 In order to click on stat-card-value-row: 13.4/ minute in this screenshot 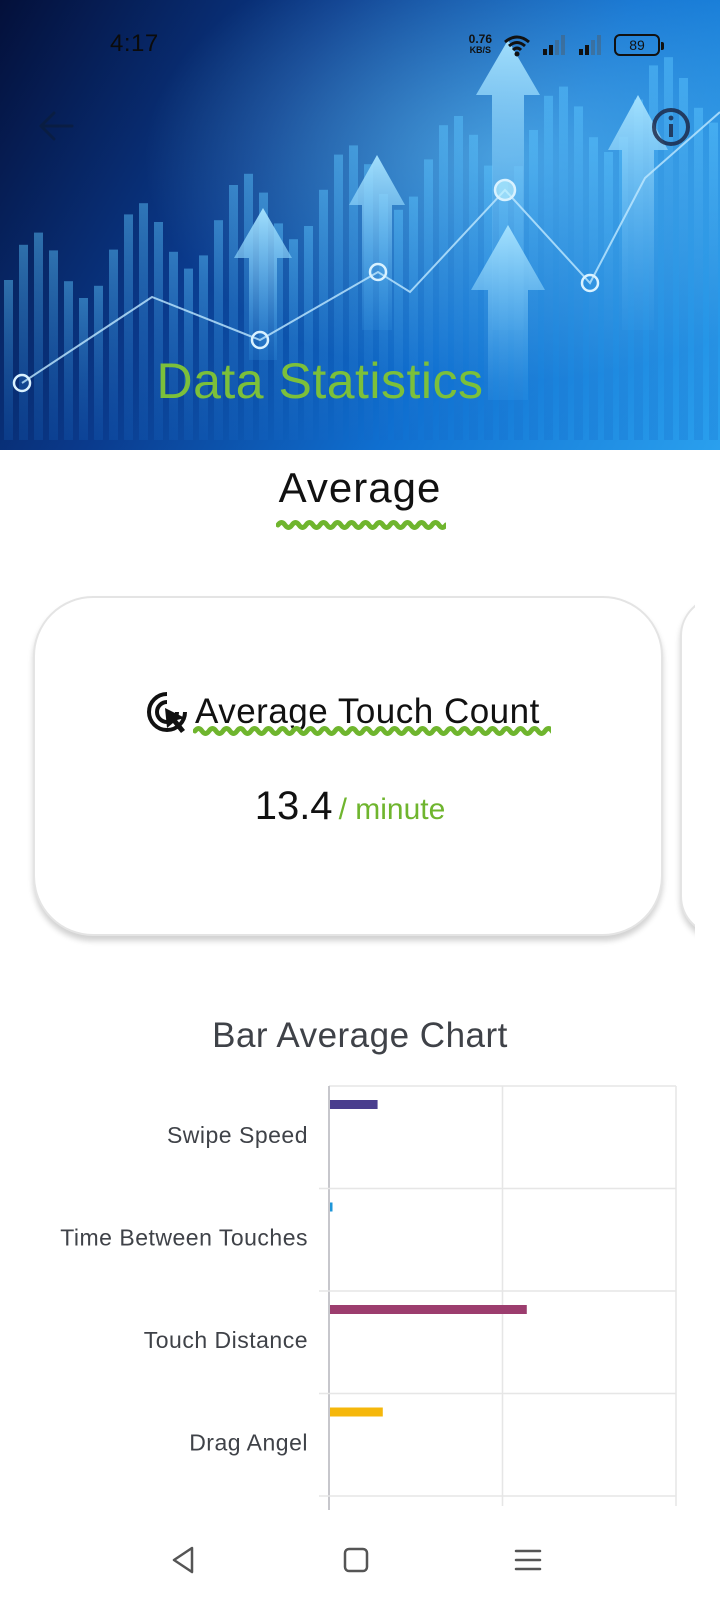, I will do `click(350, 806)`.